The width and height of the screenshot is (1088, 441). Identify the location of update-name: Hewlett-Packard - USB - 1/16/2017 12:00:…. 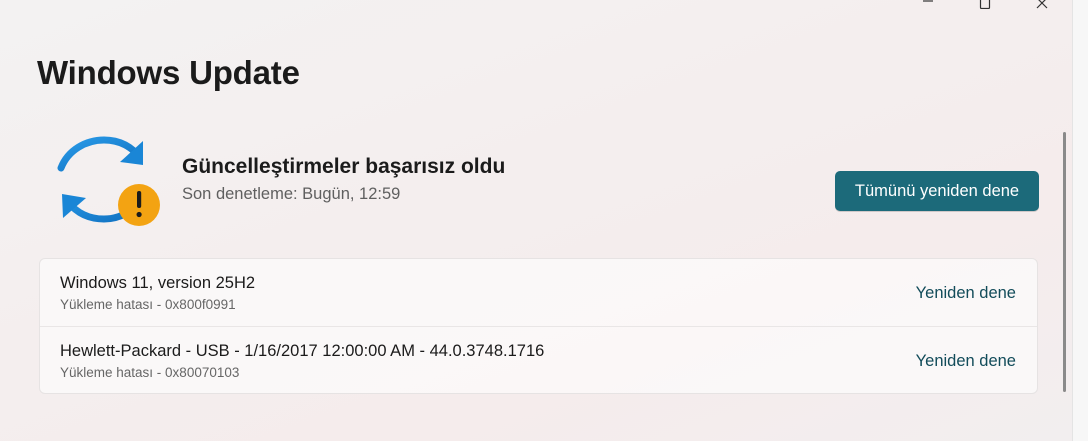
(302, 351).